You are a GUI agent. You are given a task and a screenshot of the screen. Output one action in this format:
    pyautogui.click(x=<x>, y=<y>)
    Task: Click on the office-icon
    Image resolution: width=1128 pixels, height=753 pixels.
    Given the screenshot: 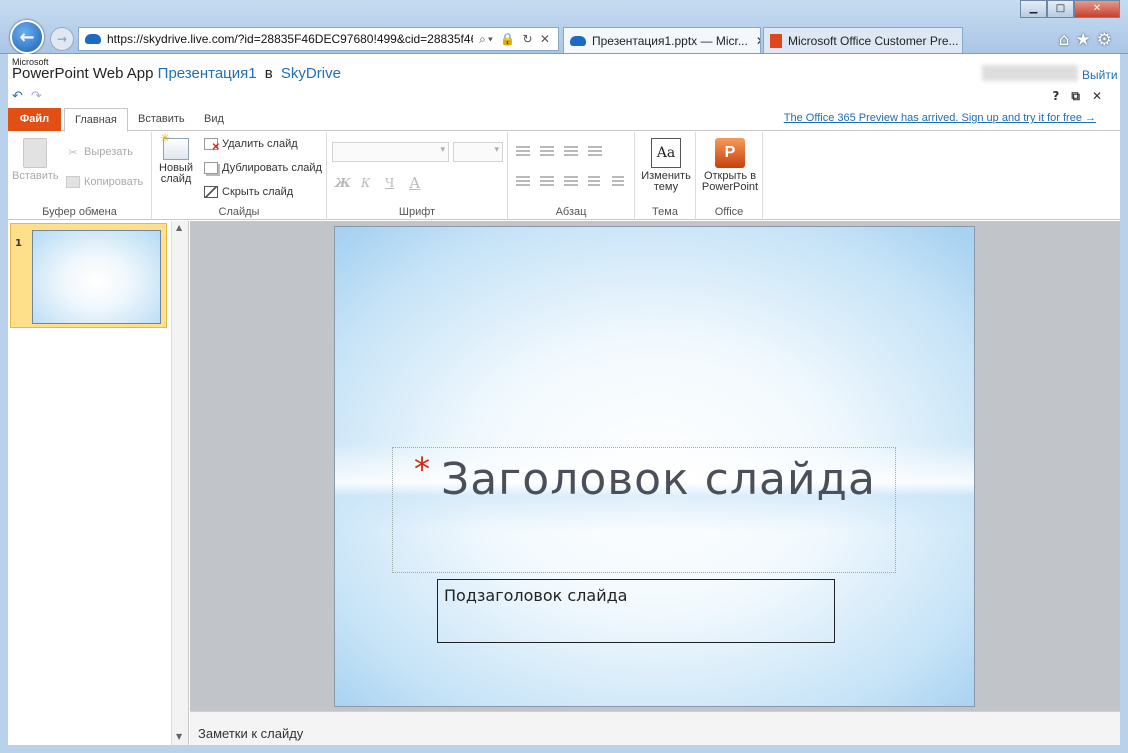 What is the action you would take?
    pyautogui.click(x=776, y=40)
    